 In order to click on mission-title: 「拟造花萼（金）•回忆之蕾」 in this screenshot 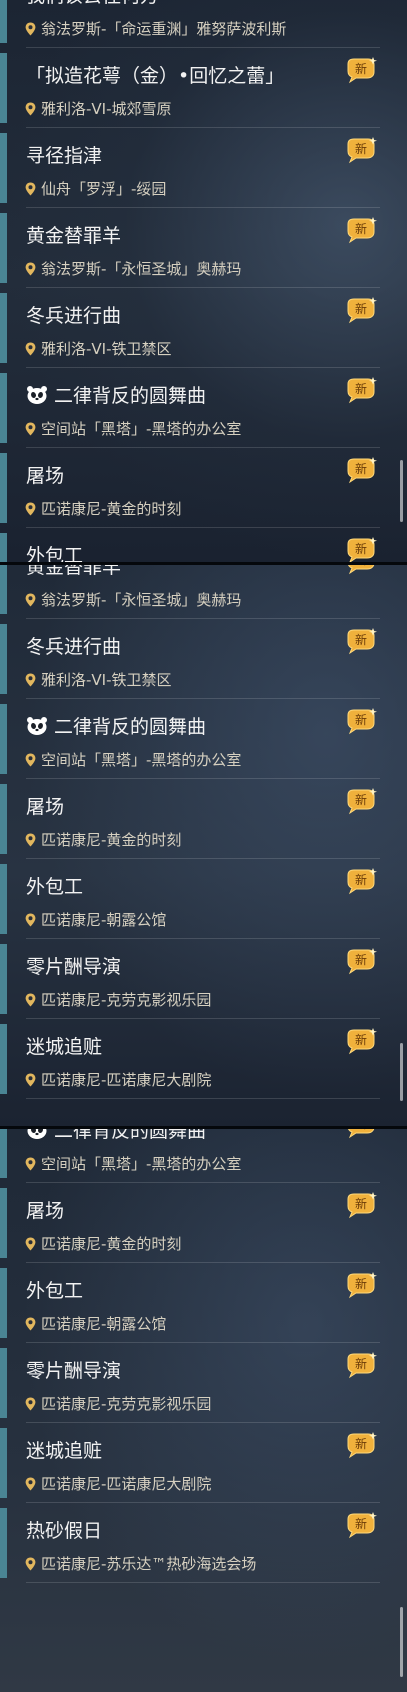, I will do `click(155, 74)`.